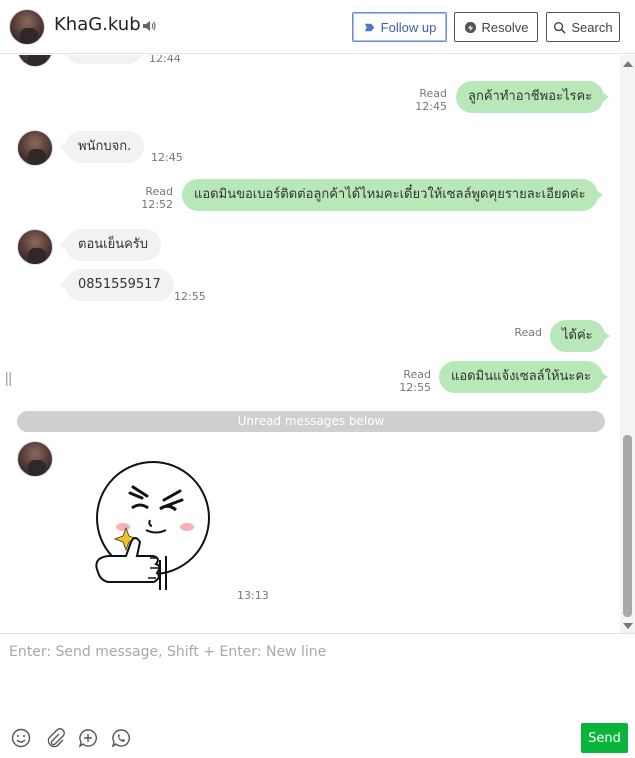  What do you see at coordinates (311, 421) in the screenshot?
I see `unread-divider: Unread messages below` at bounding box center [311, 421].